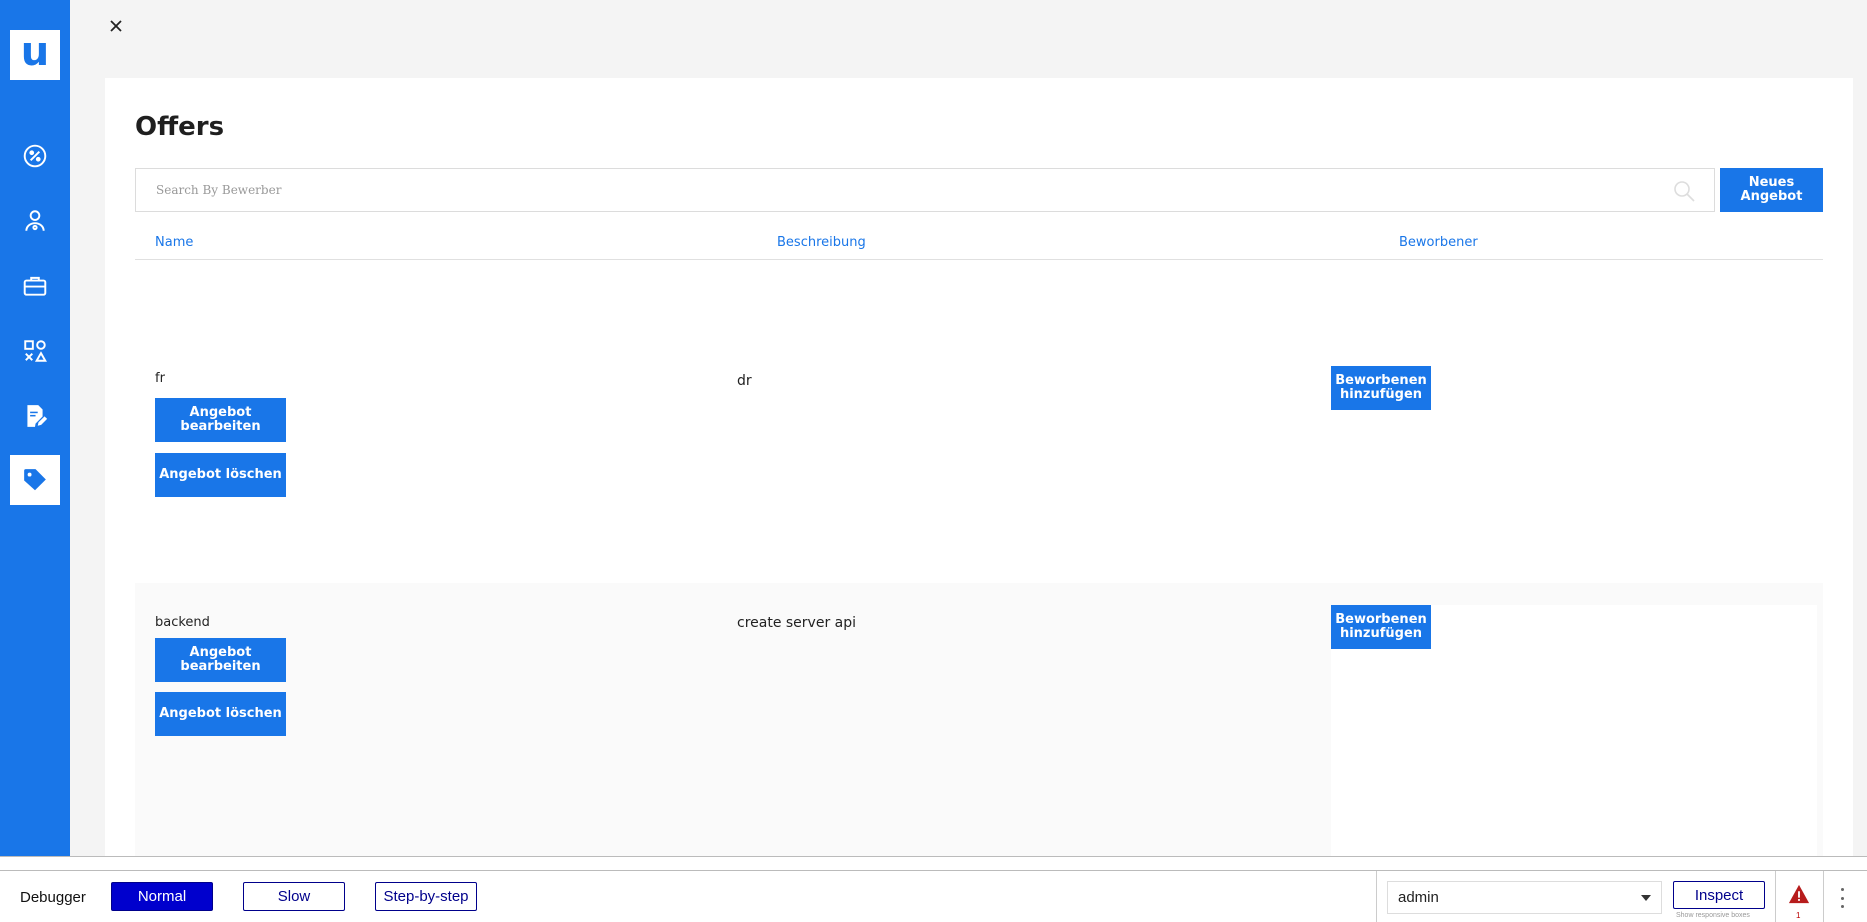 The height and width of the screenshot is (922, 1867). I want to click on sidebar-item-jobs, so click(35, 286).